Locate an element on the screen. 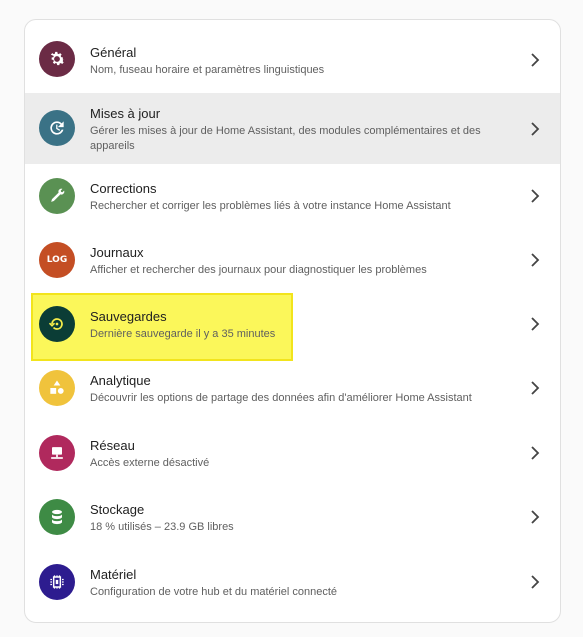 Image resolution: width=583 pixels, height=637 pixels. shapes-icon is located at coordinates (57, 388).